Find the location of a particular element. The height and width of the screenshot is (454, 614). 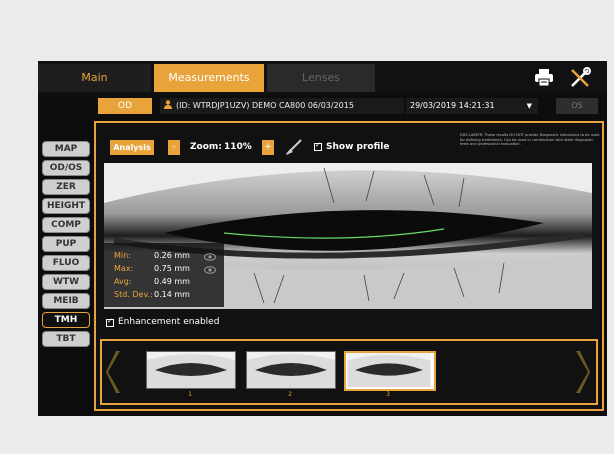

sidebar-item-meib: MEIB is located at coordinates (66, 301).